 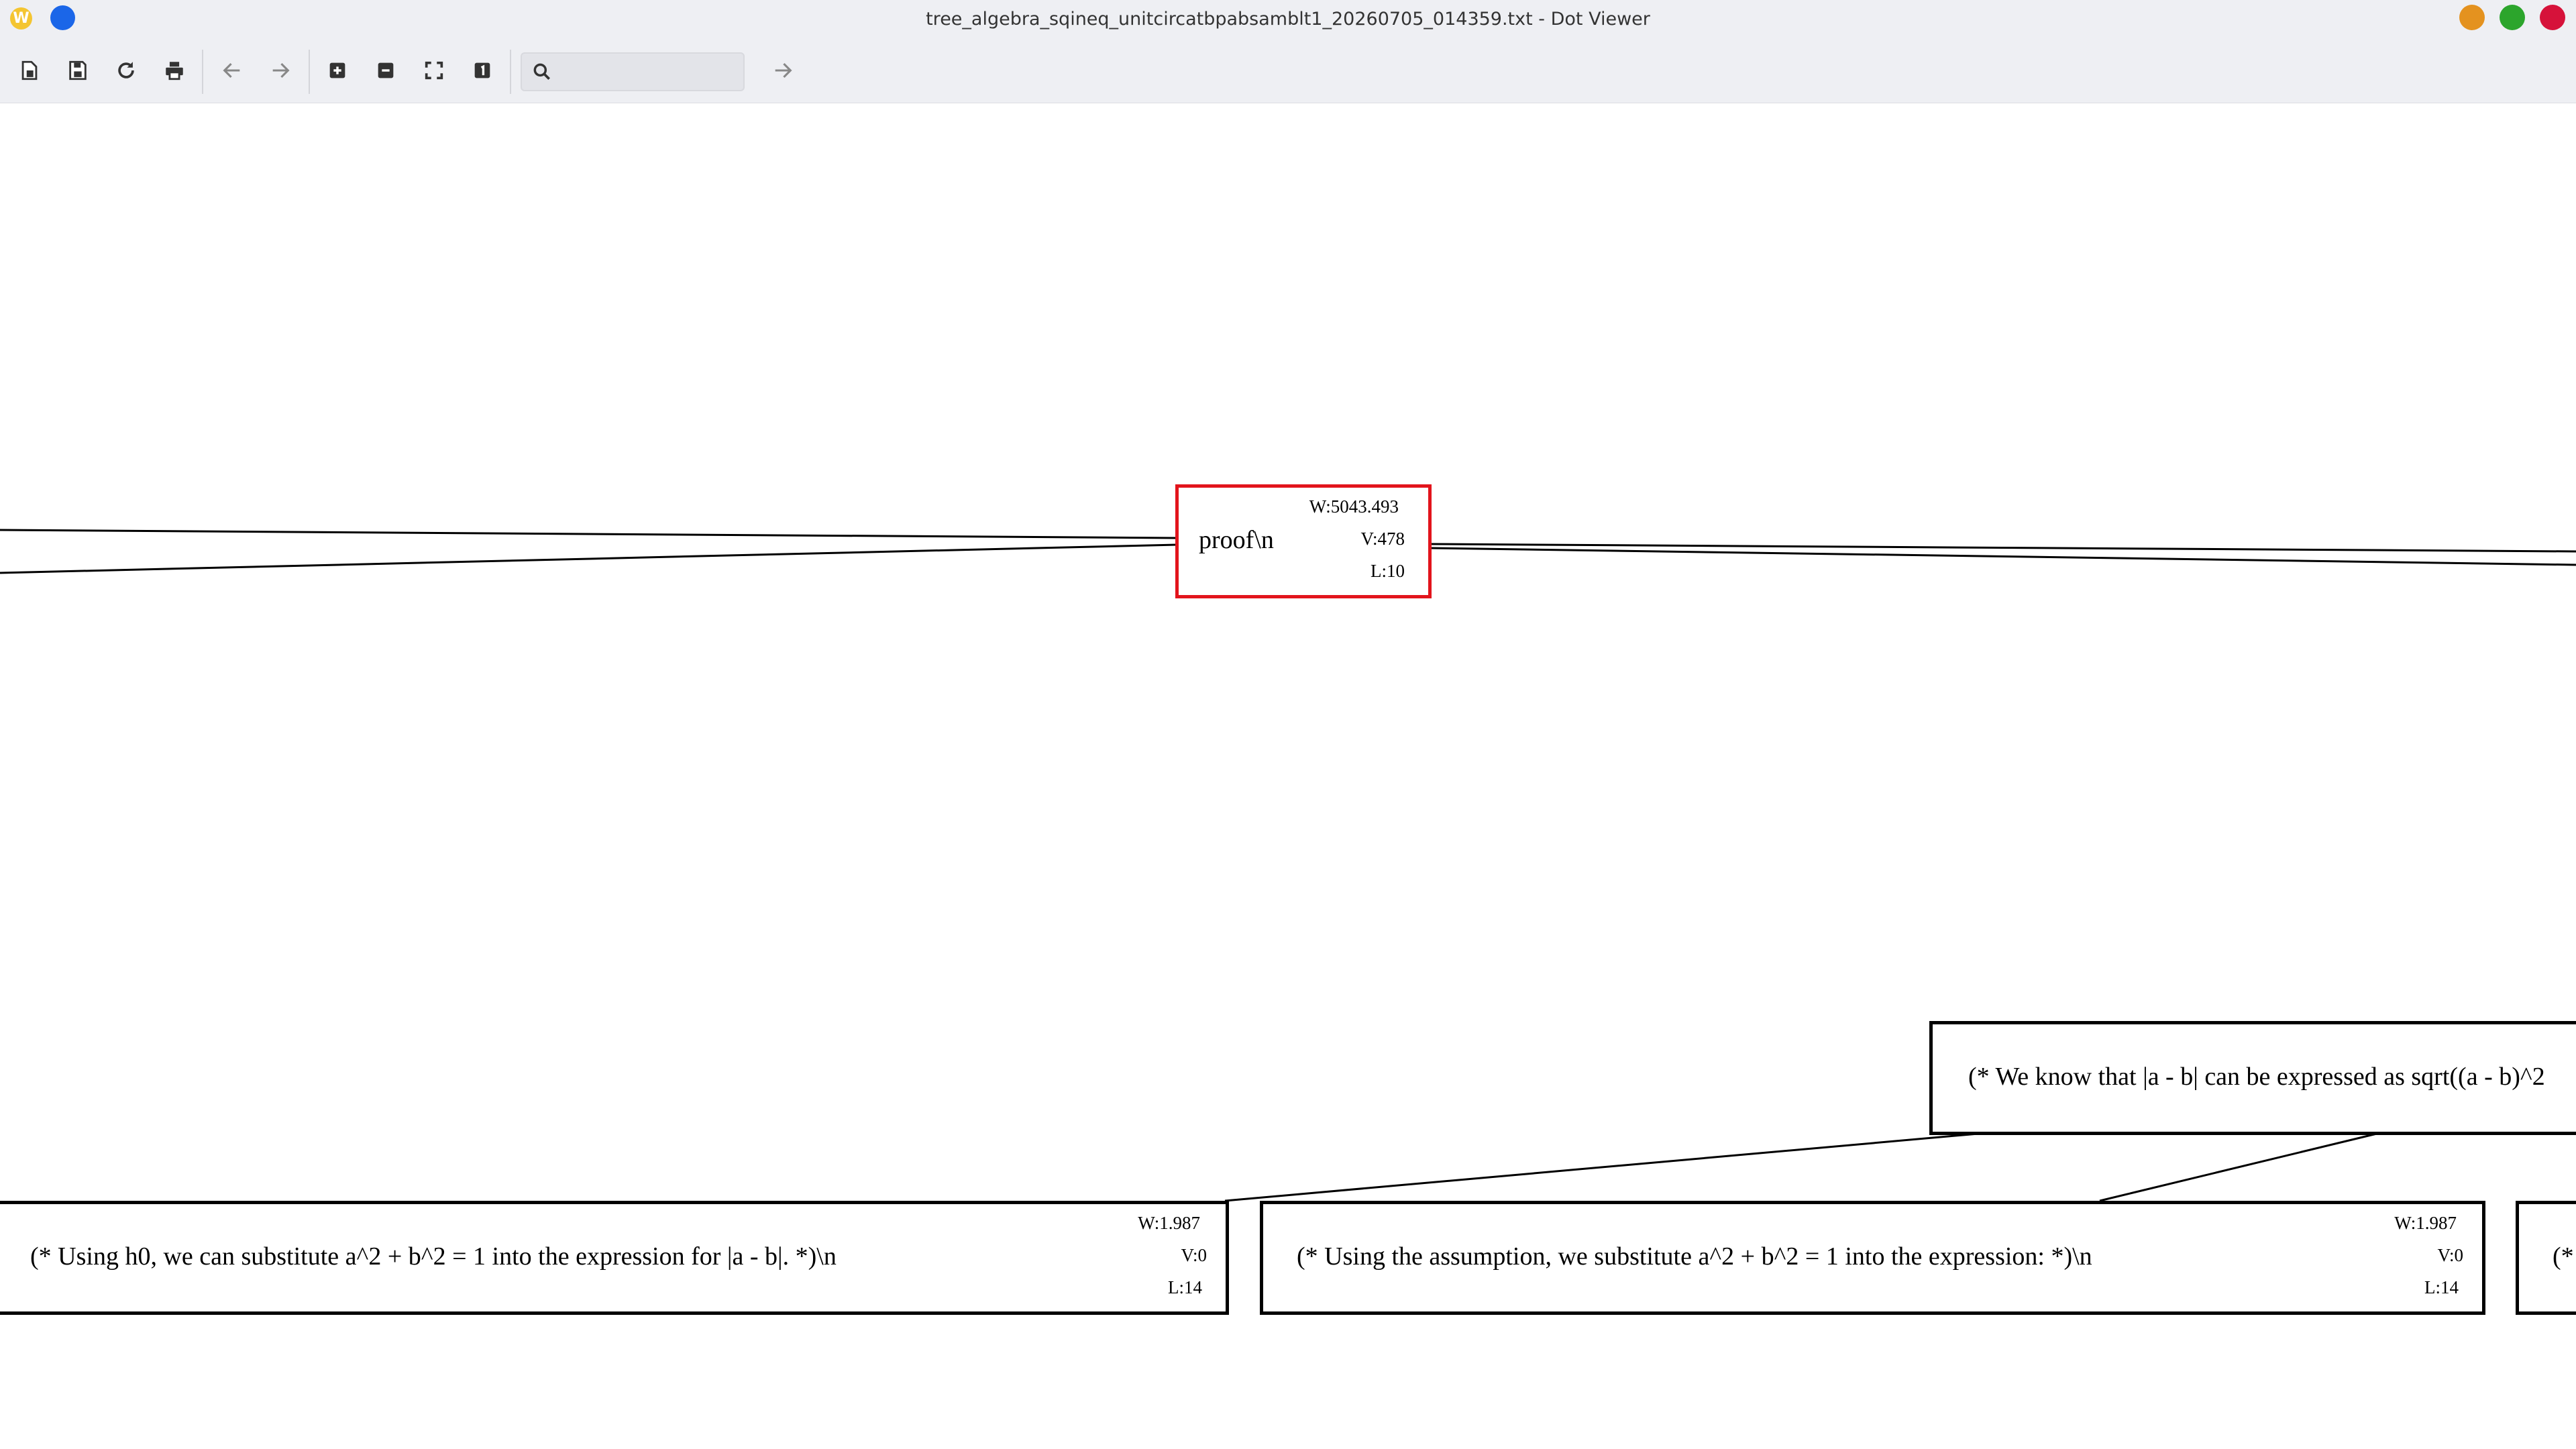 I want to click on toolbar, so click(x=1288, y=70).